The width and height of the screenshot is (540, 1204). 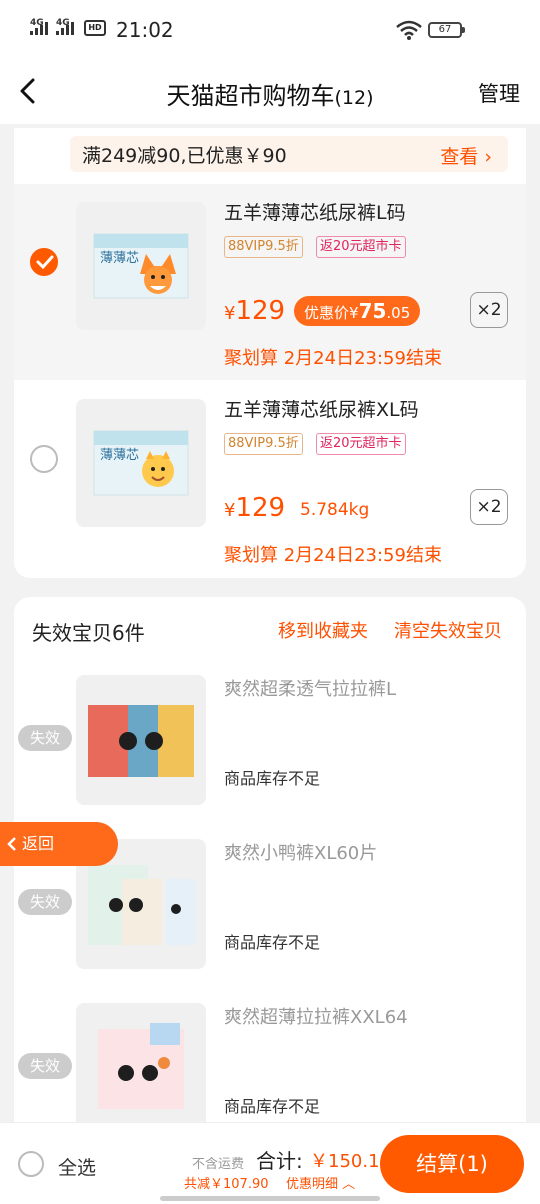 I want to click on item-title: 五羊薄薄芯纸尿裤L码, so click(x=315, y=211).